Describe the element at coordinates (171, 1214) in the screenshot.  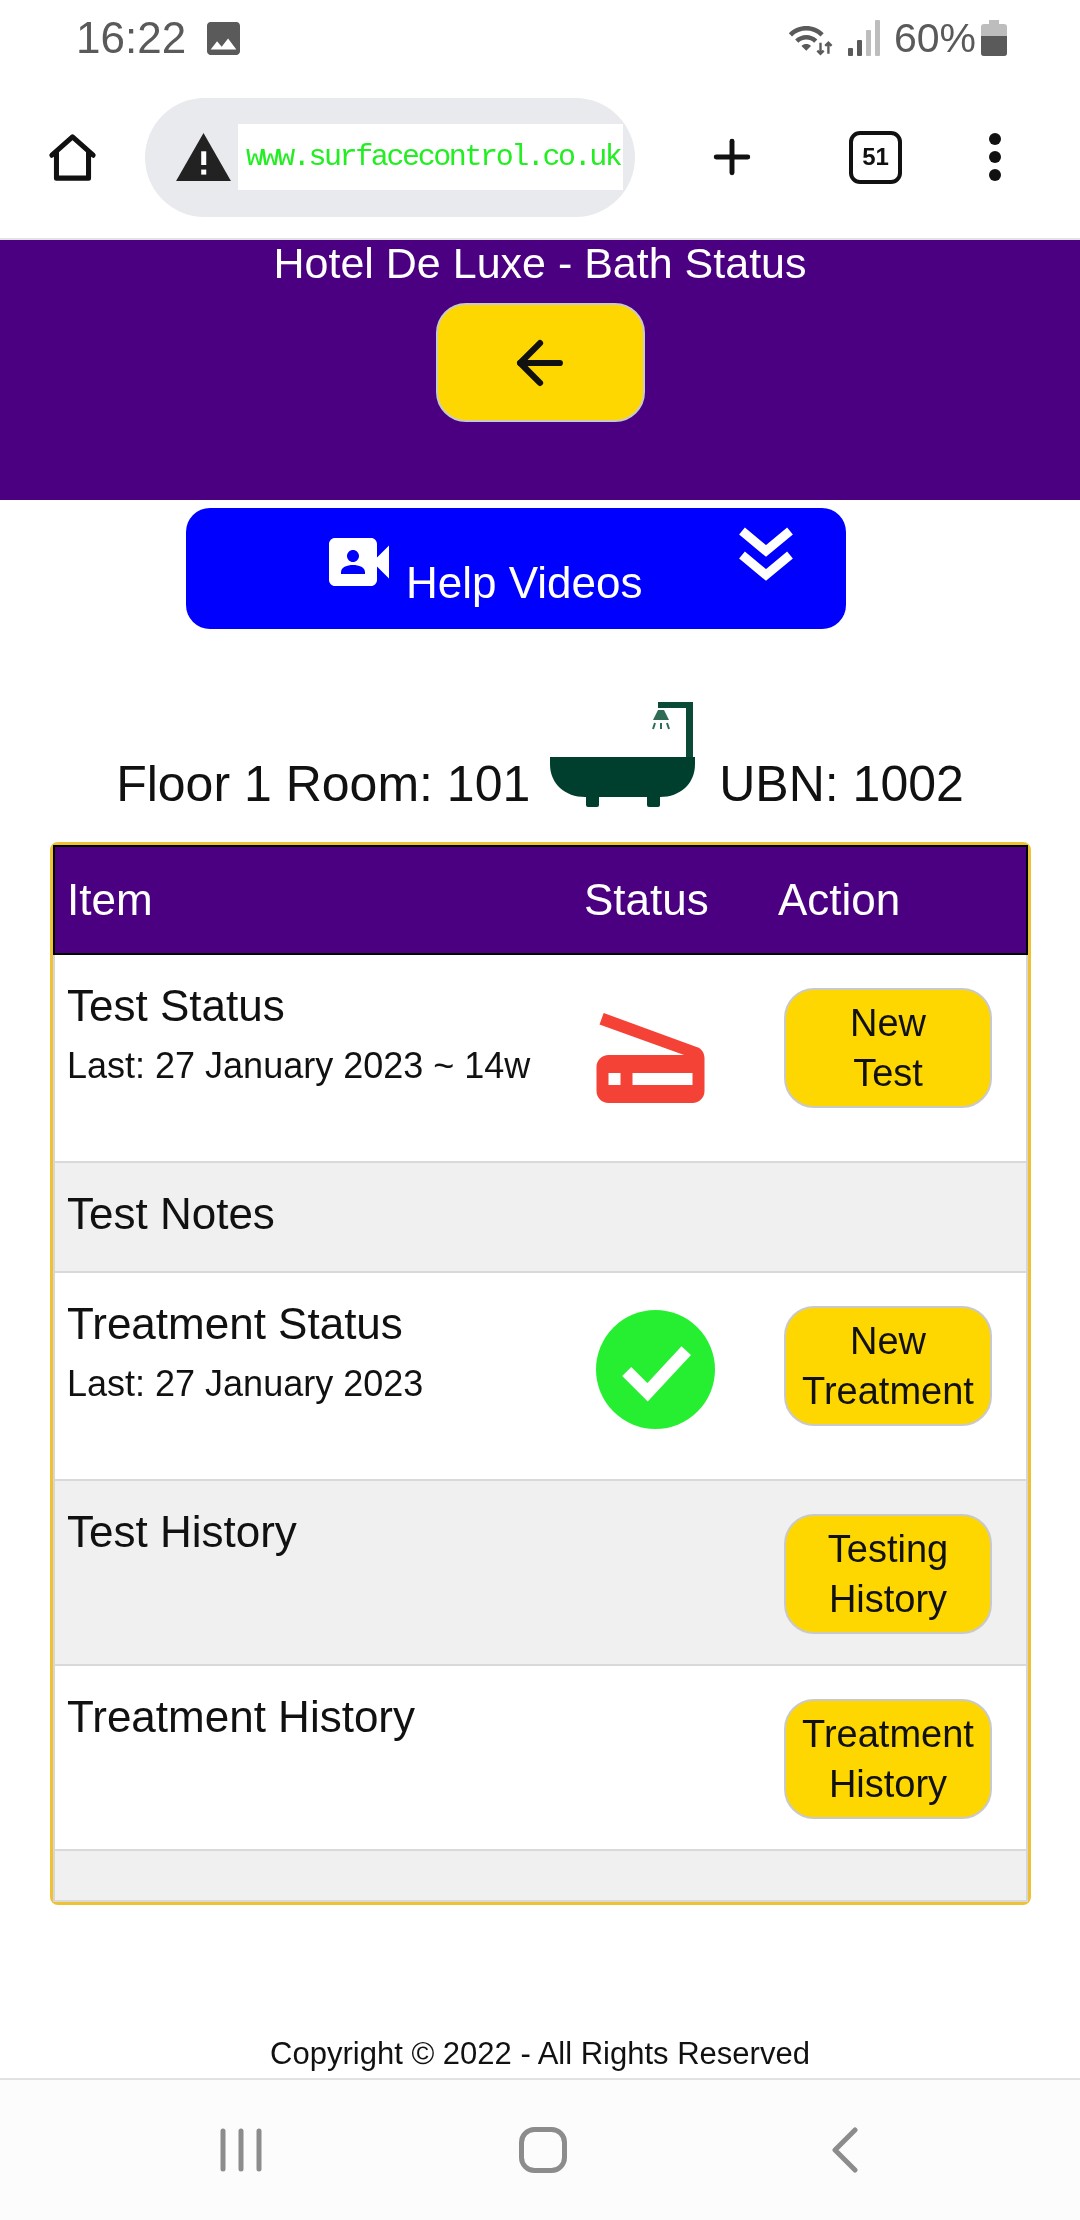
I see `item-title: Test Notes` at that location.